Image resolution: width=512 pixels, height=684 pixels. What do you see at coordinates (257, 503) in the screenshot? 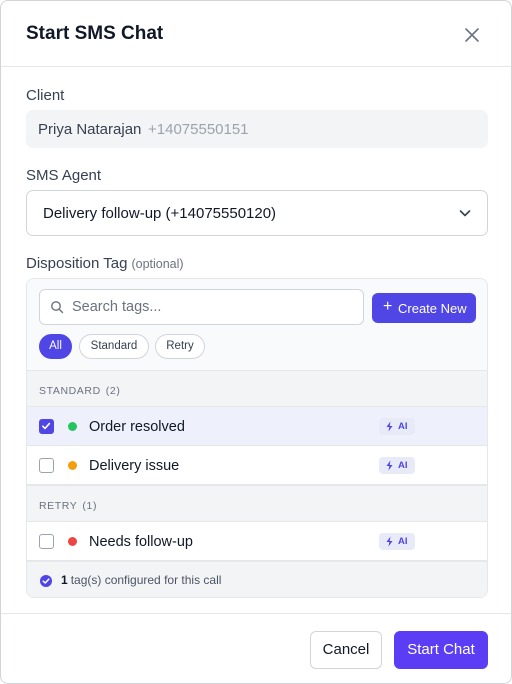
I see `section-header-retry: RETRY (1)` at bounding box center [257, 503].